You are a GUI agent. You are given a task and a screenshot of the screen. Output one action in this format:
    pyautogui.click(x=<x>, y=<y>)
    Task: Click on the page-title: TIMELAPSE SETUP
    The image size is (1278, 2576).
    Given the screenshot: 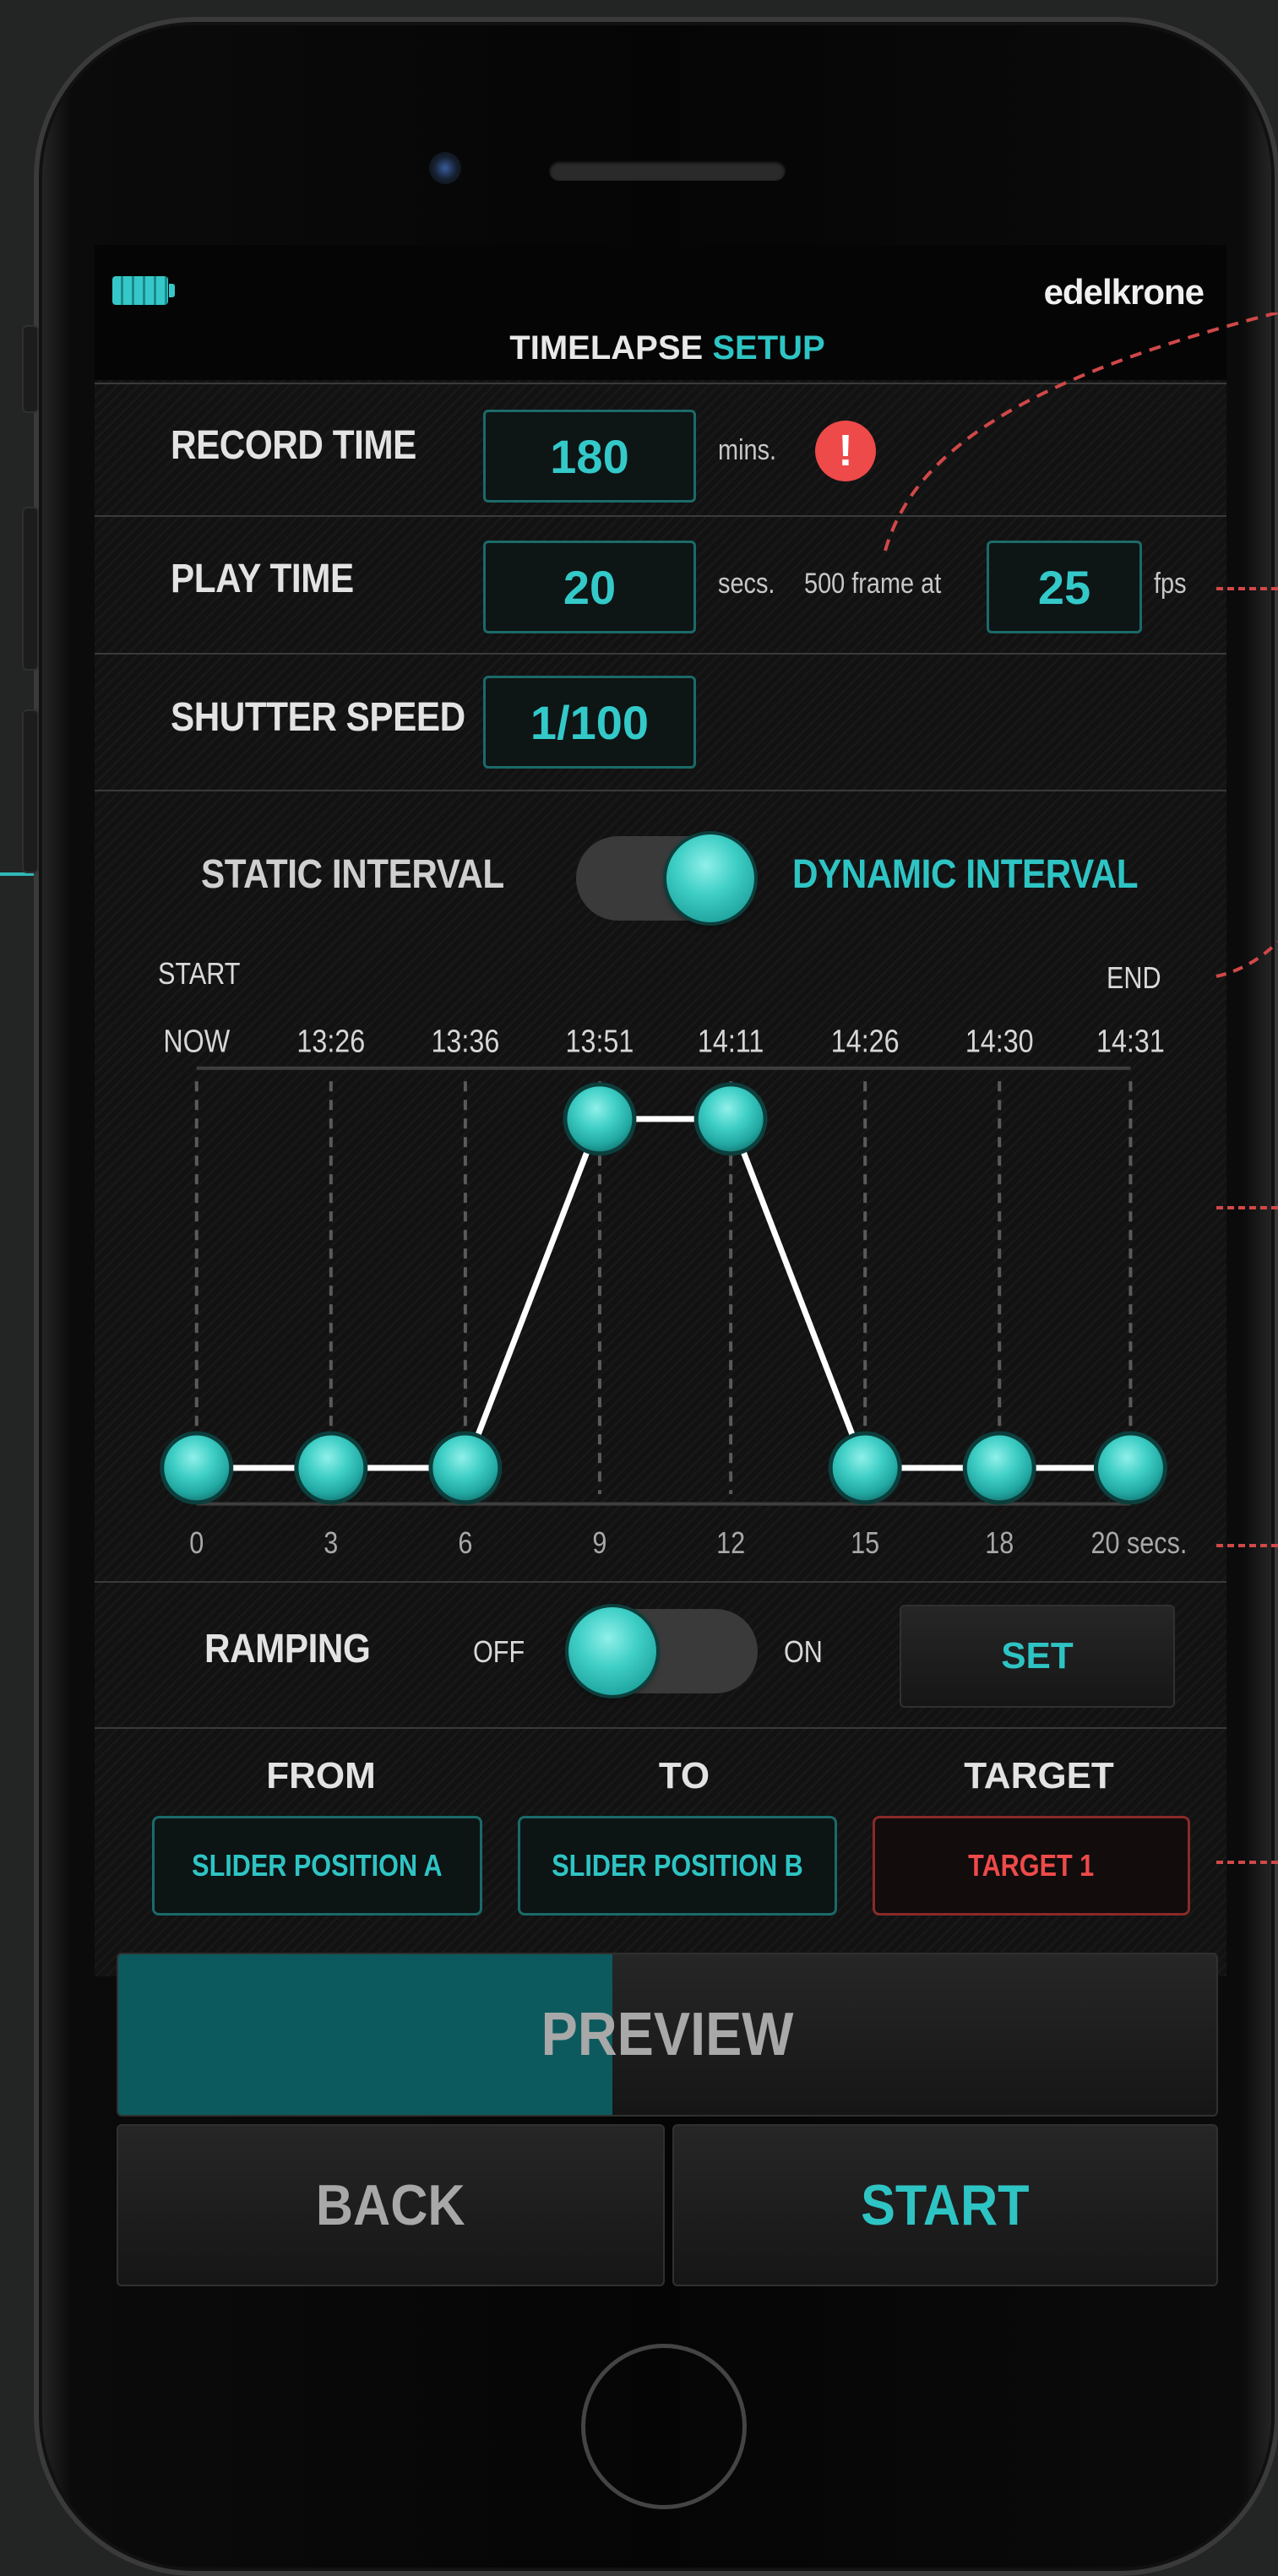 What is the action you would take?
    pyautogui.click(x=667, y=348)
    